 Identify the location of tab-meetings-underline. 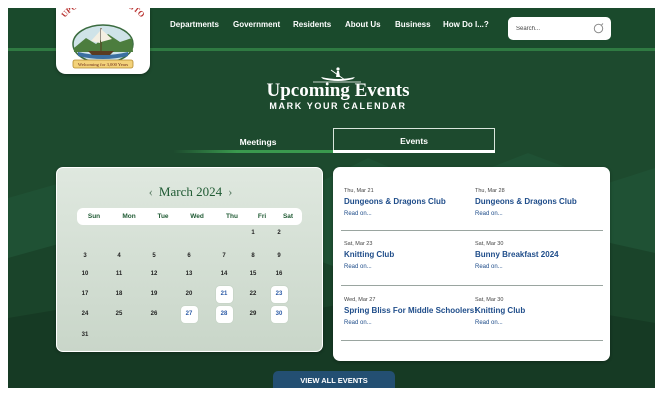
(253, 151).